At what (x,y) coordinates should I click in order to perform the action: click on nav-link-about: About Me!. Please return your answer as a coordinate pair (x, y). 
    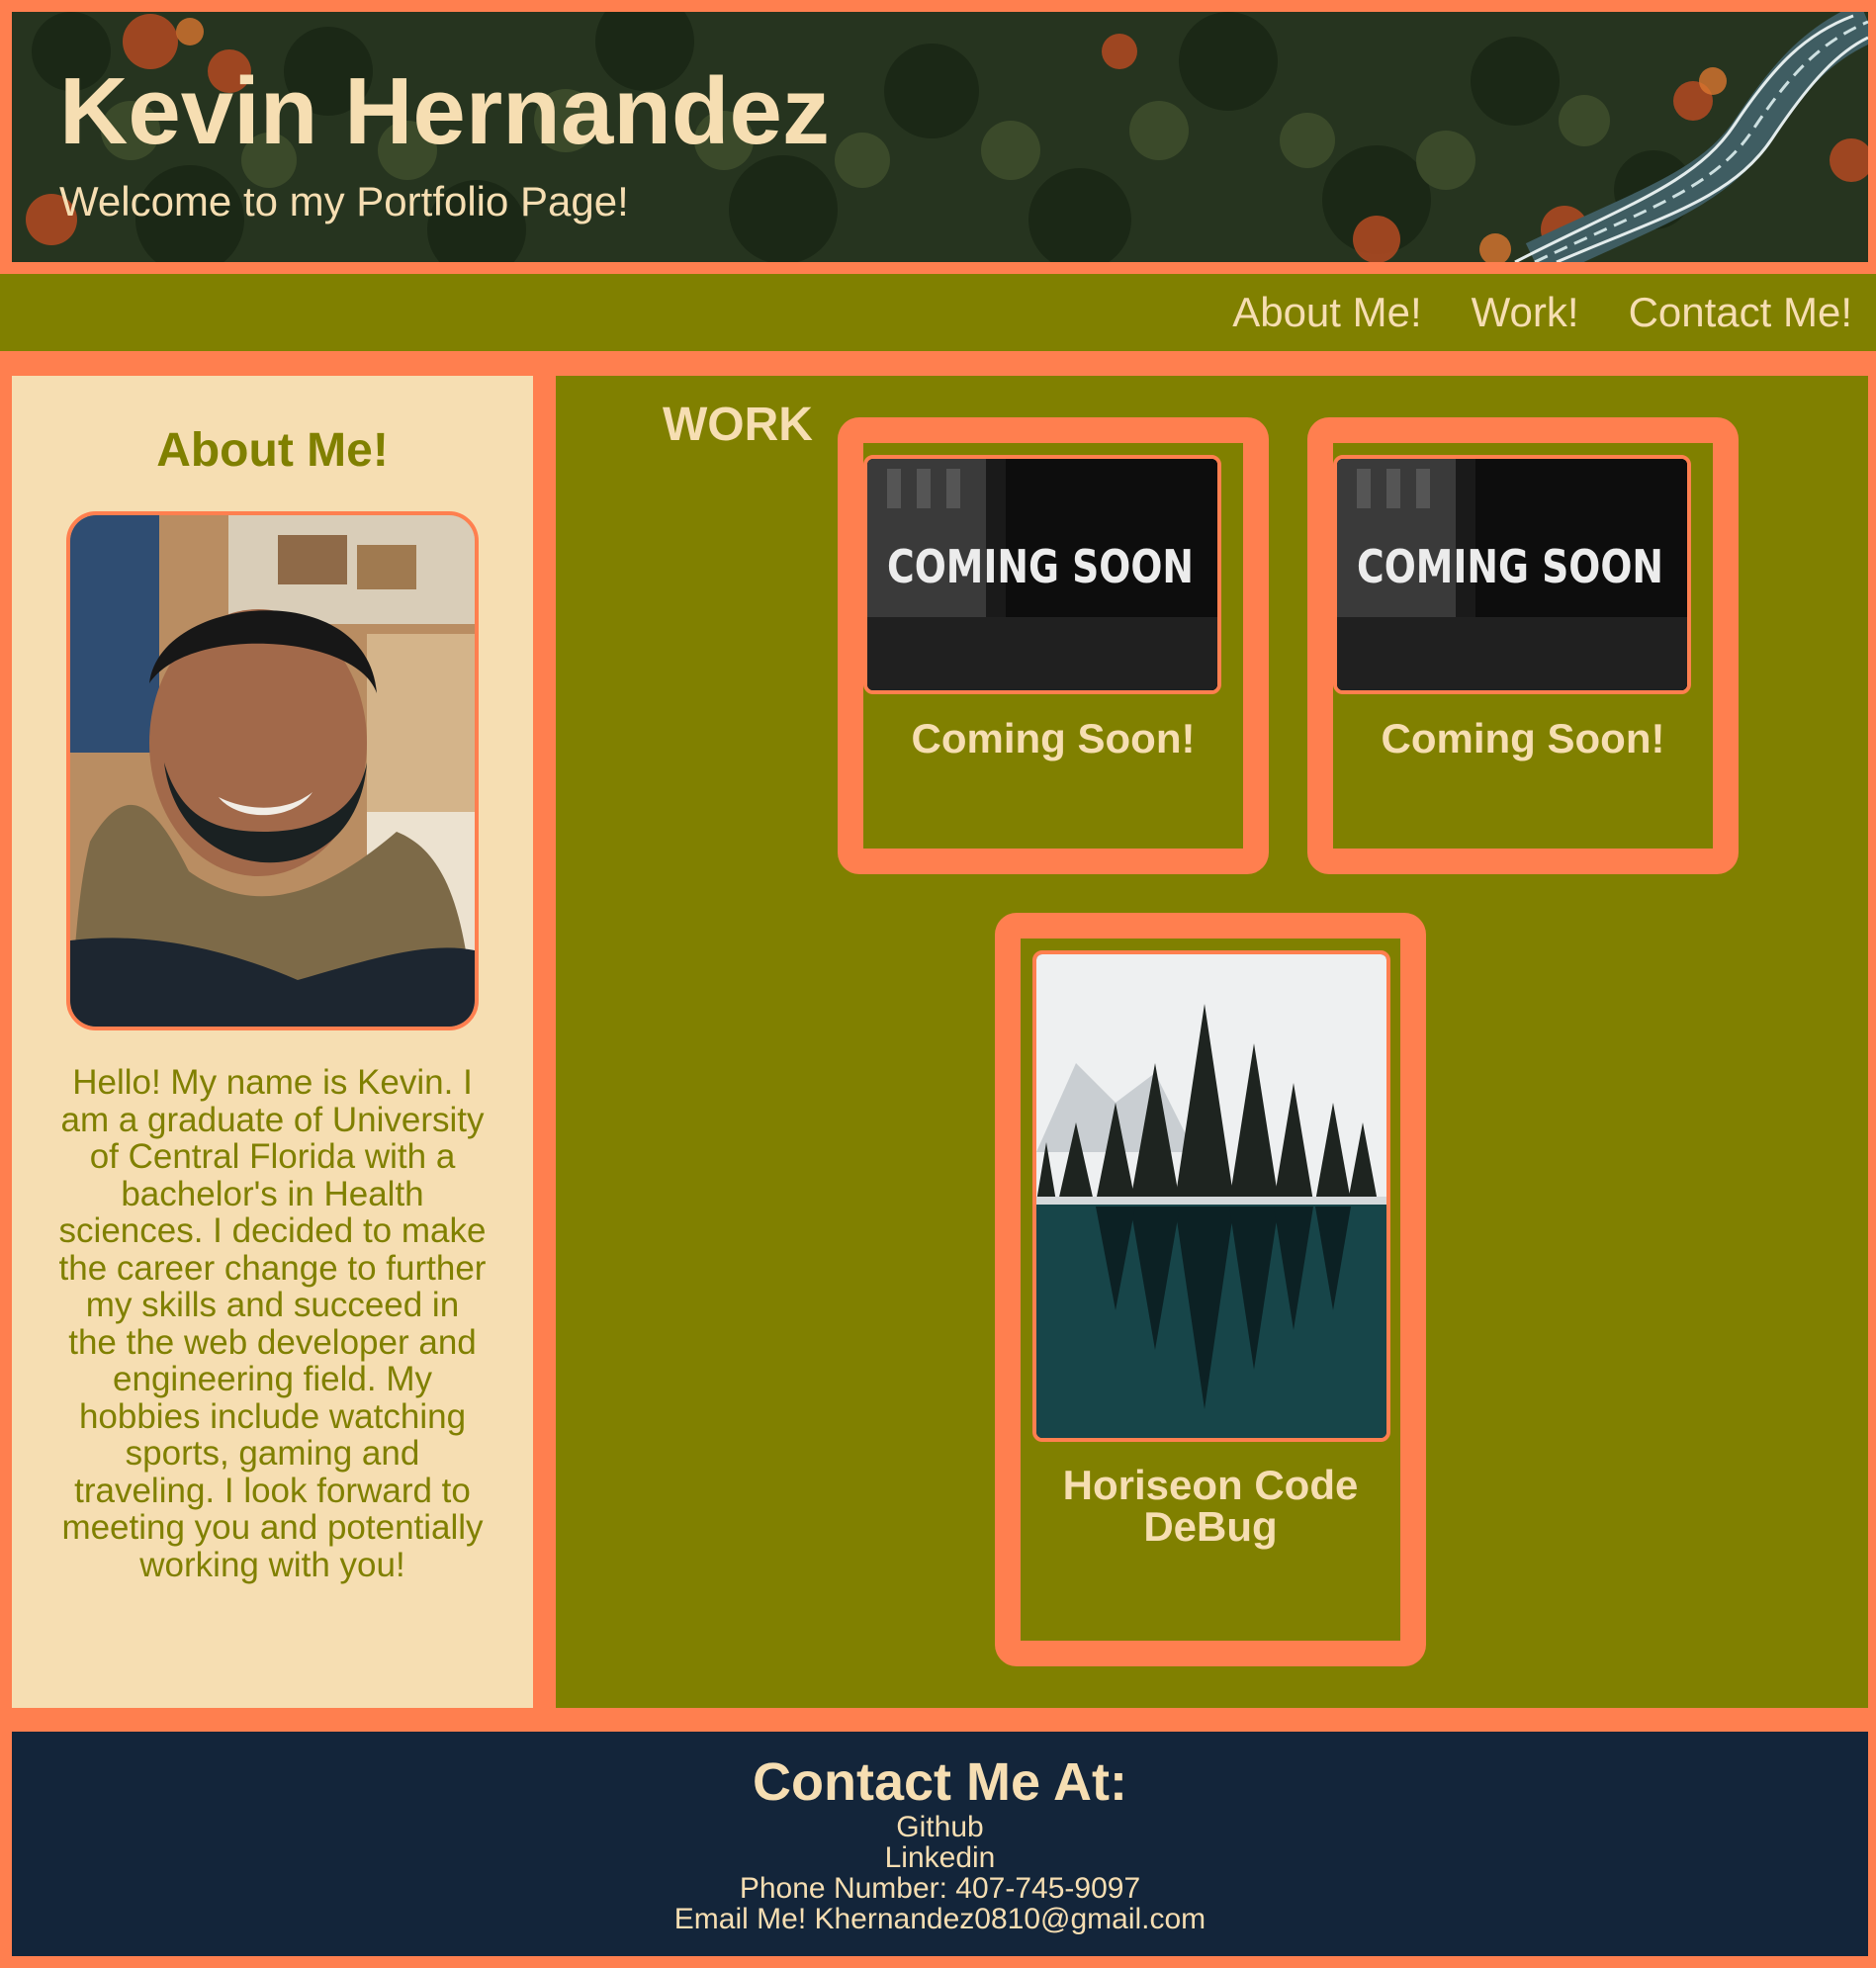
    Looking at the image, I should click on (1326, 312).